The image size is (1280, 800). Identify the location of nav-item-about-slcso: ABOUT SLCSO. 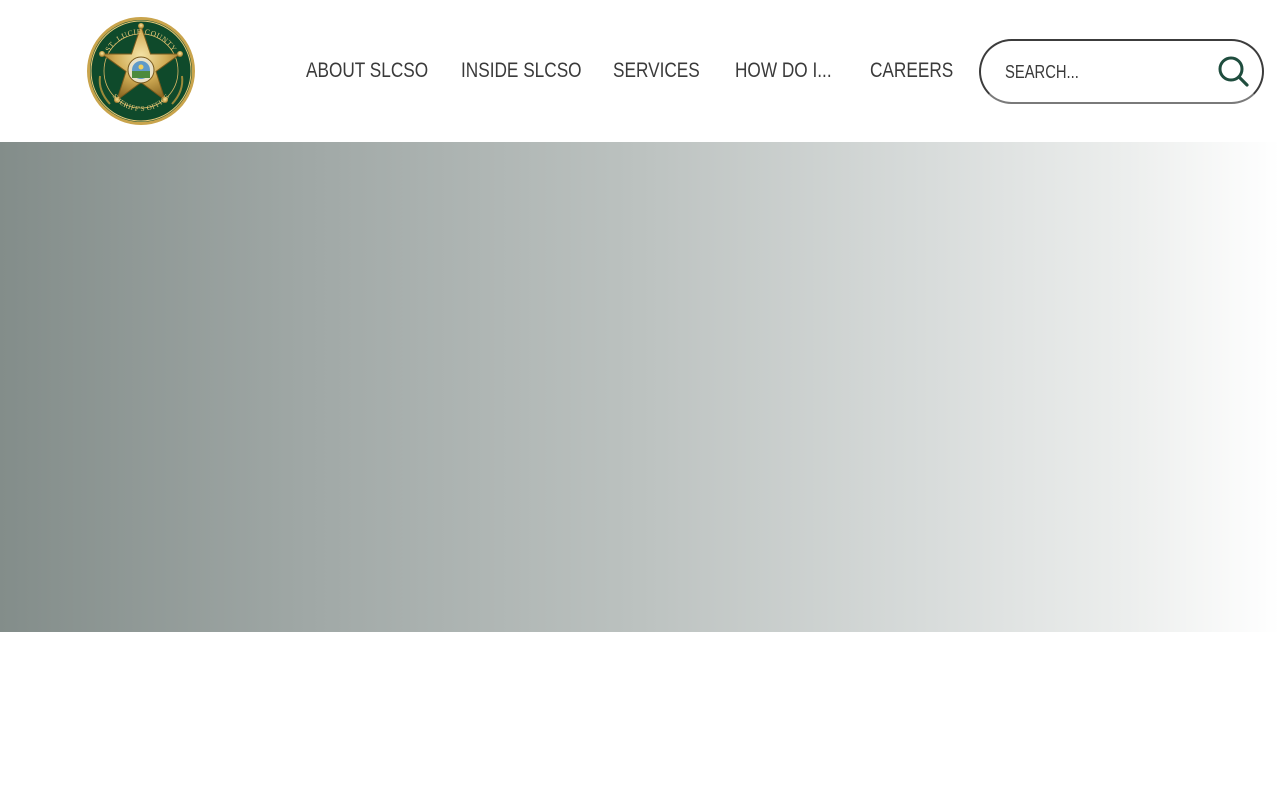
(367, 71).